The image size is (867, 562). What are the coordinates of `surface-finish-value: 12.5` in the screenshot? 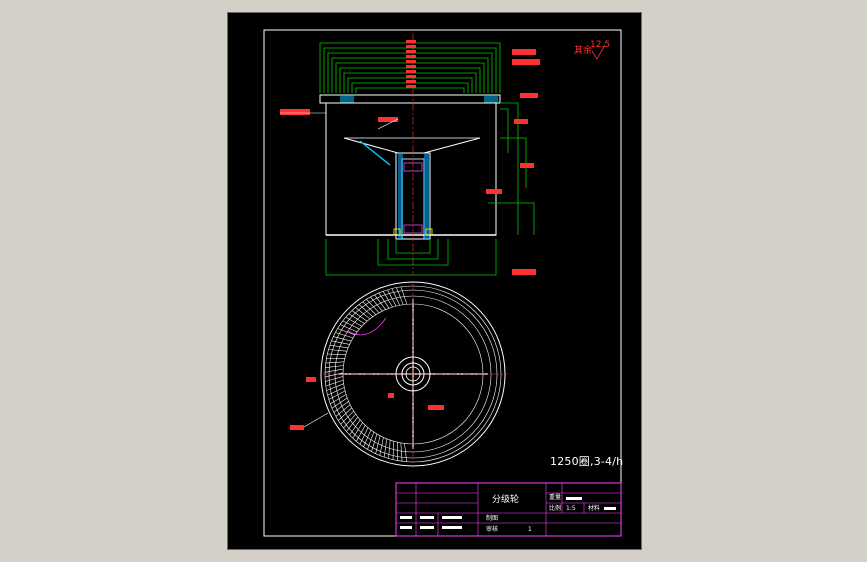 It's located at (600, 45).